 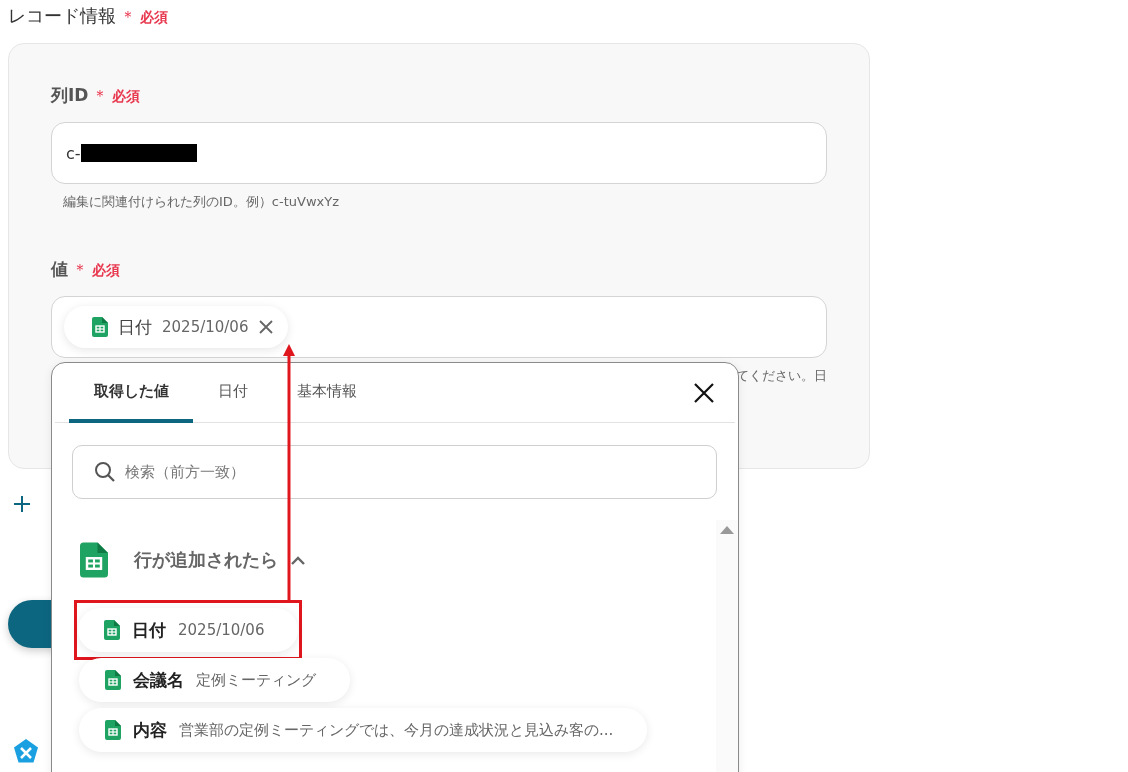 I want to click on variable-item: 会議名 定例ミーティング, so click(x=214, y=680).